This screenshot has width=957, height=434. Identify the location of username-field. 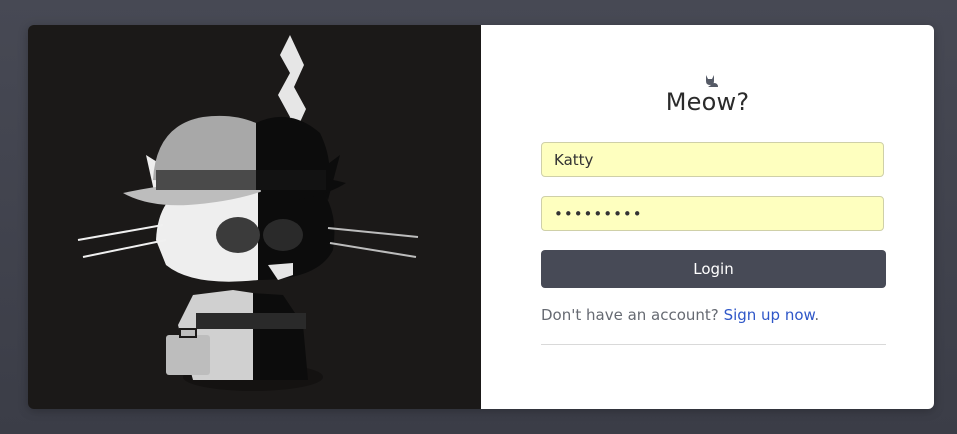
(712, 159).